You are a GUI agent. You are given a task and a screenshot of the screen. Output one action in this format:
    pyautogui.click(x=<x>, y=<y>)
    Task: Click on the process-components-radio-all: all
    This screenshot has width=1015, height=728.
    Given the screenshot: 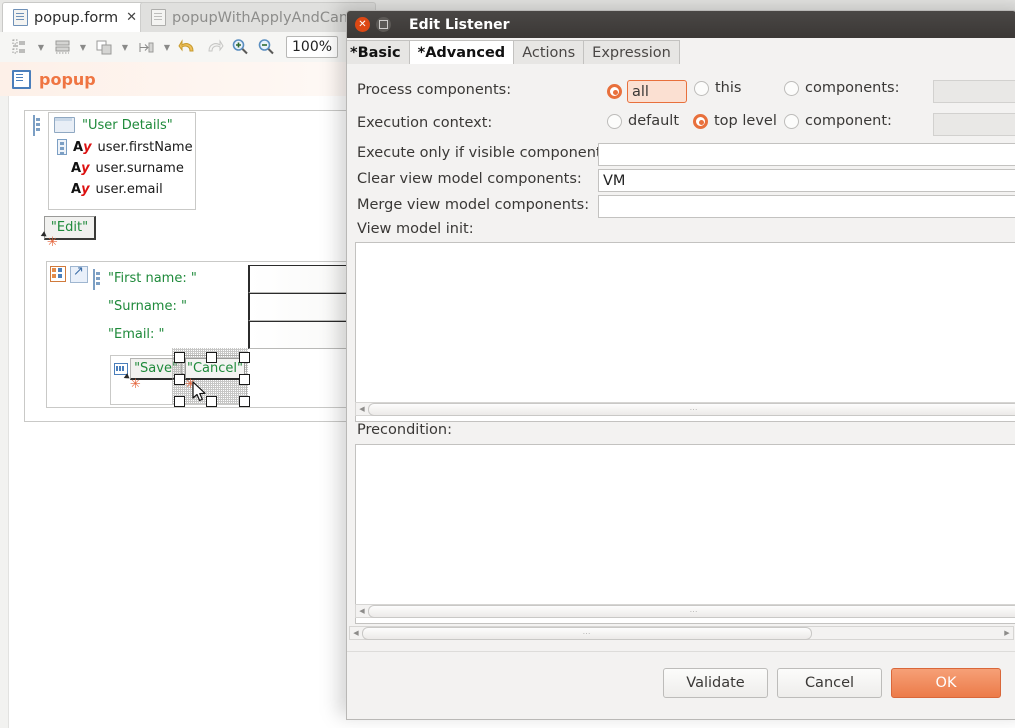 What is the action you would take?
    pyautogui.click(x=647, y=91)
    